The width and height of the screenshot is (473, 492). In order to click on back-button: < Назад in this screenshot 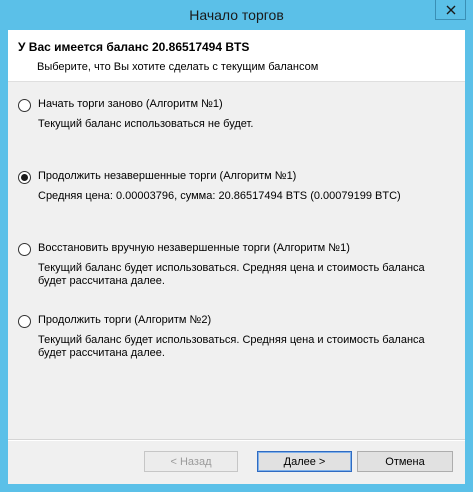, I will do `click(191, 461)`.